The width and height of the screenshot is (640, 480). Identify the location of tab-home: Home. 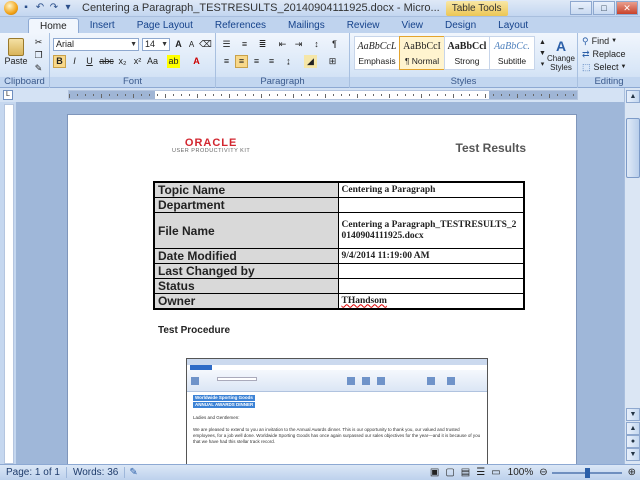
(53, 25).